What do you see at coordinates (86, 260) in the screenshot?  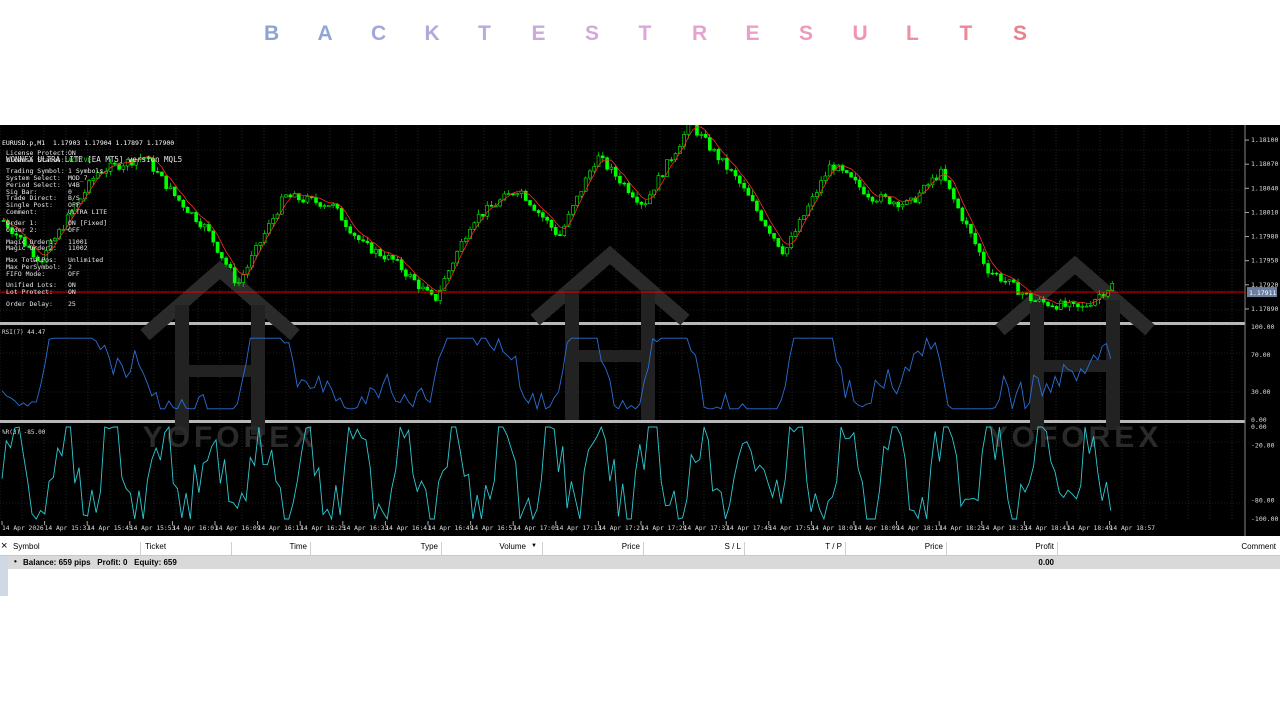 I see `ea-row-value: Unlimited` at bounding box center [86, 260].